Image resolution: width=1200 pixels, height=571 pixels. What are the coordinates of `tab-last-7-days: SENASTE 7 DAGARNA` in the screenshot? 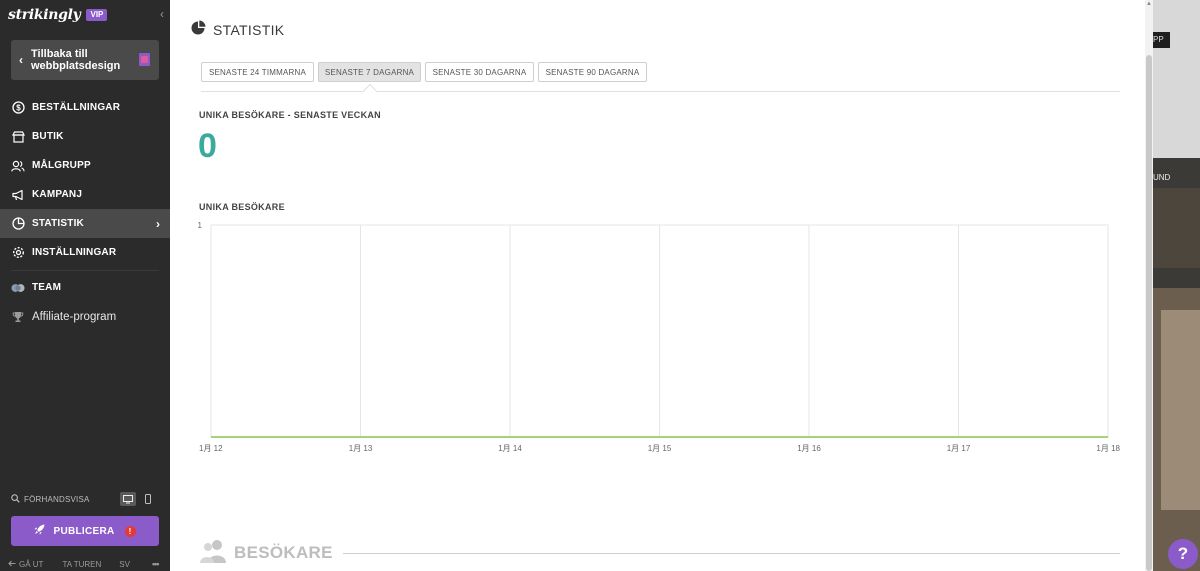 It's located at (369, 72).